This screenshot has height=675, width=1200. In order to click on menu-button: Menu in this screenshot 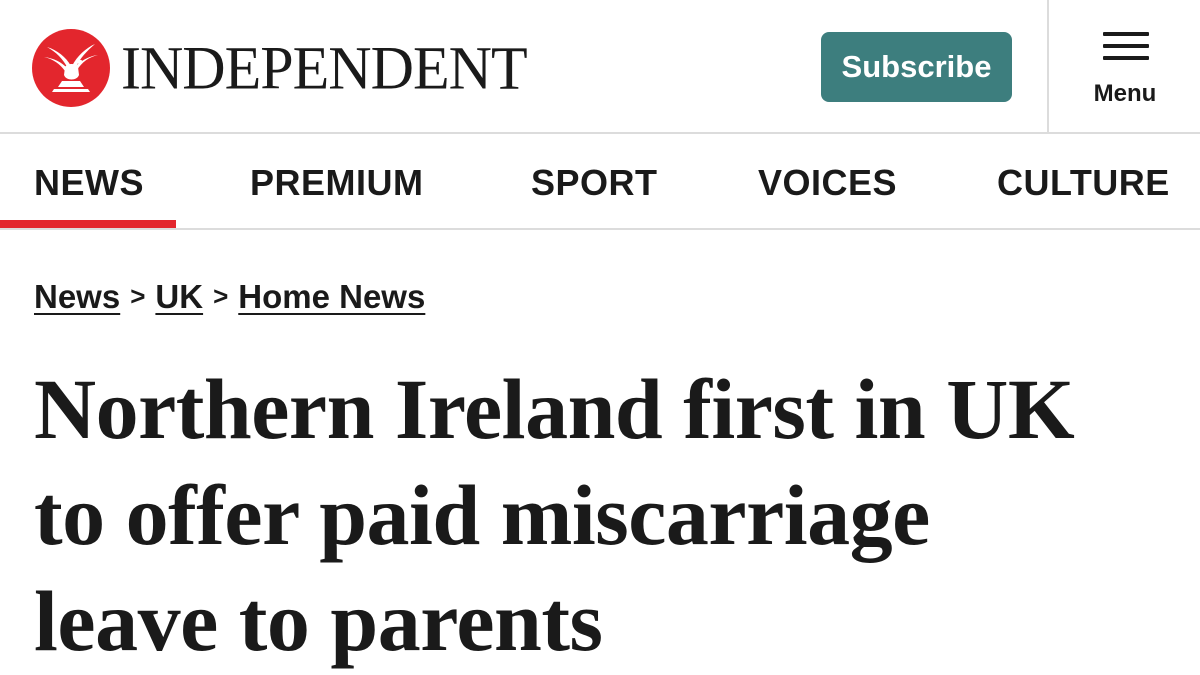, I will do `click(1125, 68)`.